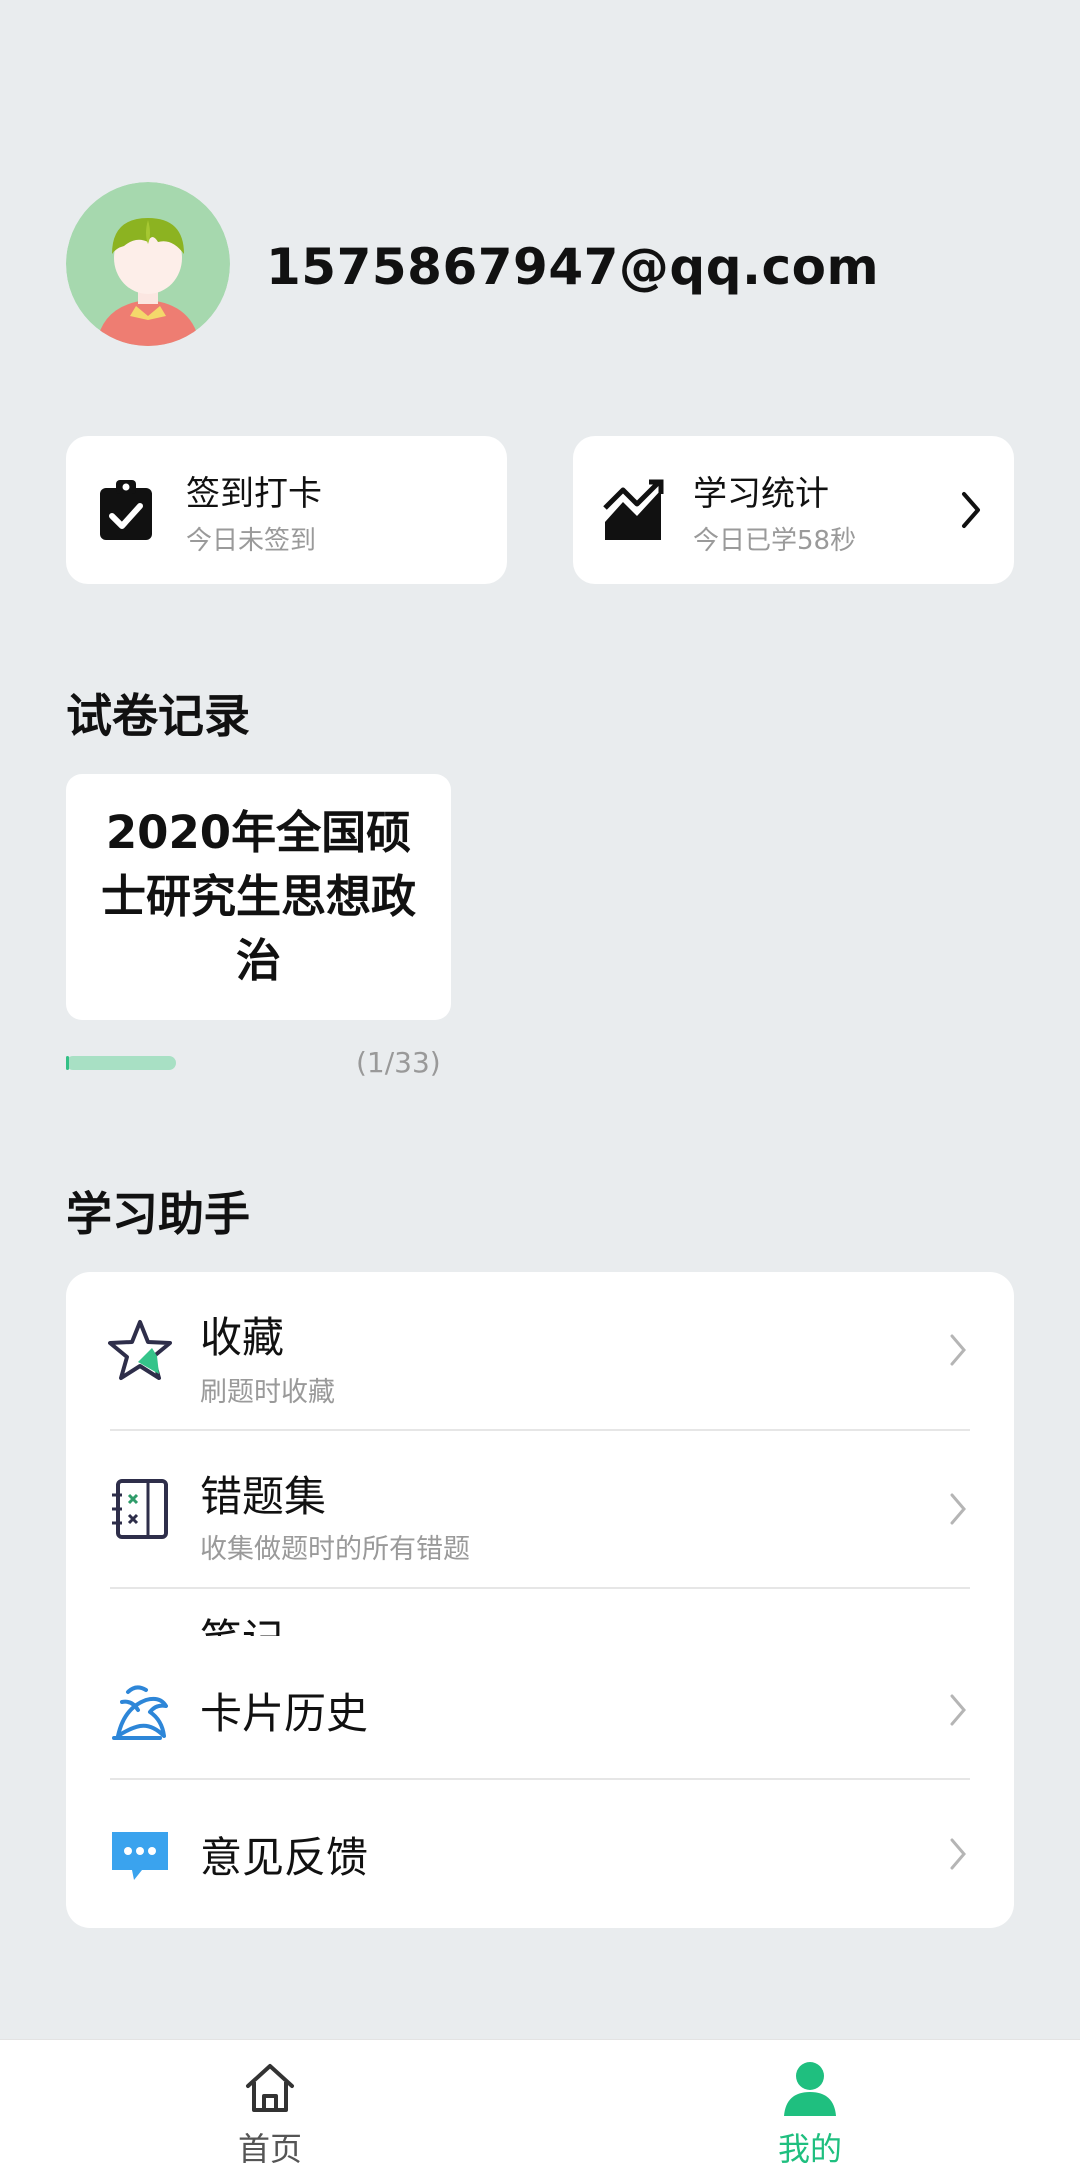 The width and height of the screenshot is (1080, 2177). What do you see at coordinates (284, 1857) in the screenshot?
I see `feedback-title: 意见反馈` at bounding box center [284, 1857].